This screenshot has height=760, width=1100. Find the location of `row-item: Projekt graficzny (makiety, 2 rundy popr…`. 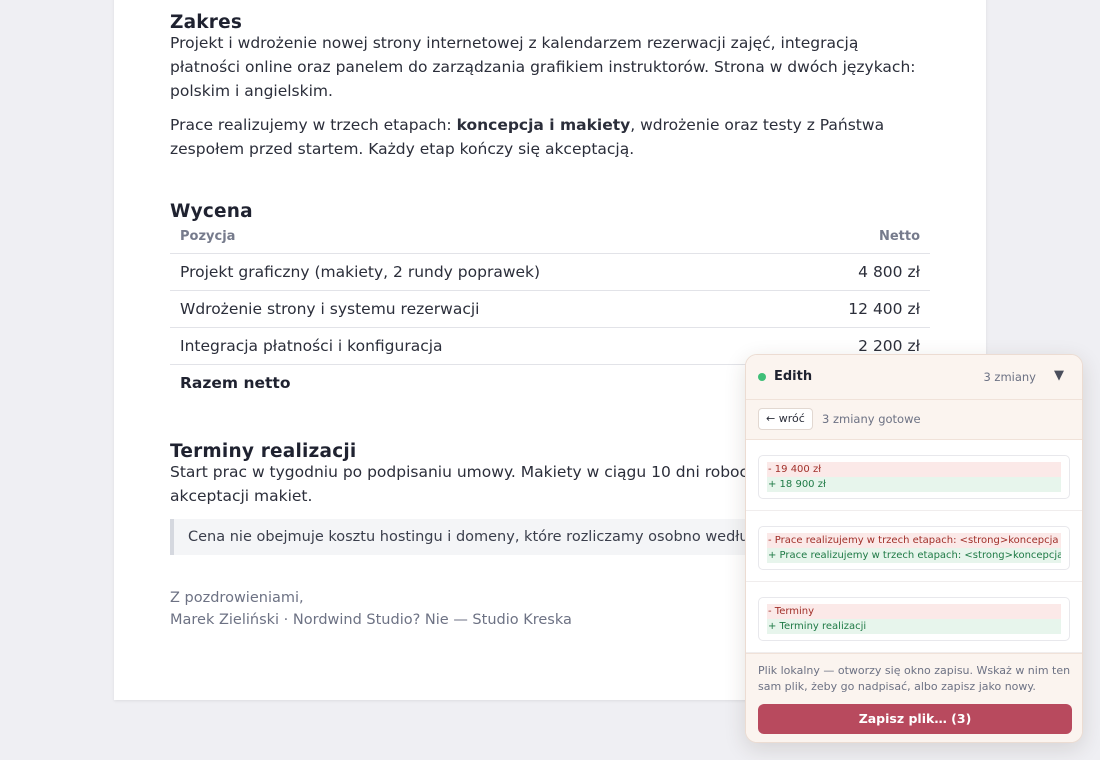

row-item: Projekt graficzny (makiety, 2 rundy popr… is located at coordinates (476, 272).